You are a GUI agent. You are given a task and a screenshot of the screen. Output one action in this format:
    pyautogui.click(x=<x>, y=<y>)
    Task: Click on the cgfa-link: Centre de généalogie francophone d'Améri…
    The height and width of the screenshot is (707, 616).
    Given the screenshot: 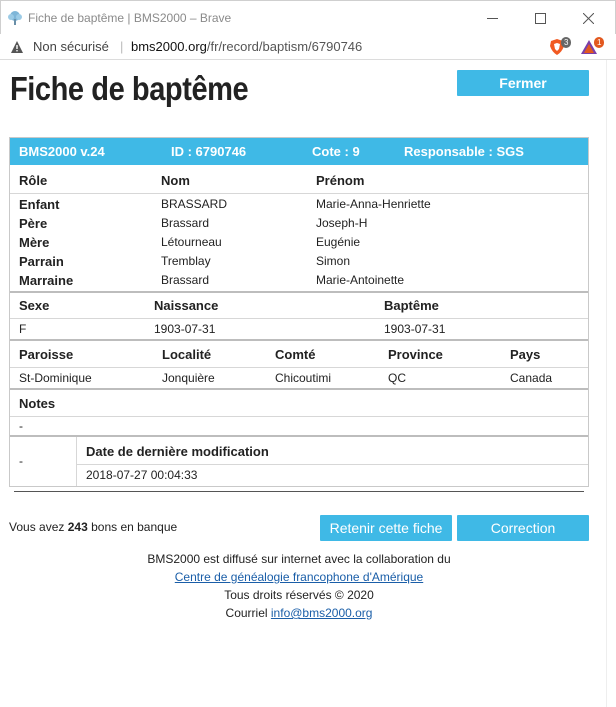 What is the action you would take?
    pyautogui.click(x=299, y=577)
    